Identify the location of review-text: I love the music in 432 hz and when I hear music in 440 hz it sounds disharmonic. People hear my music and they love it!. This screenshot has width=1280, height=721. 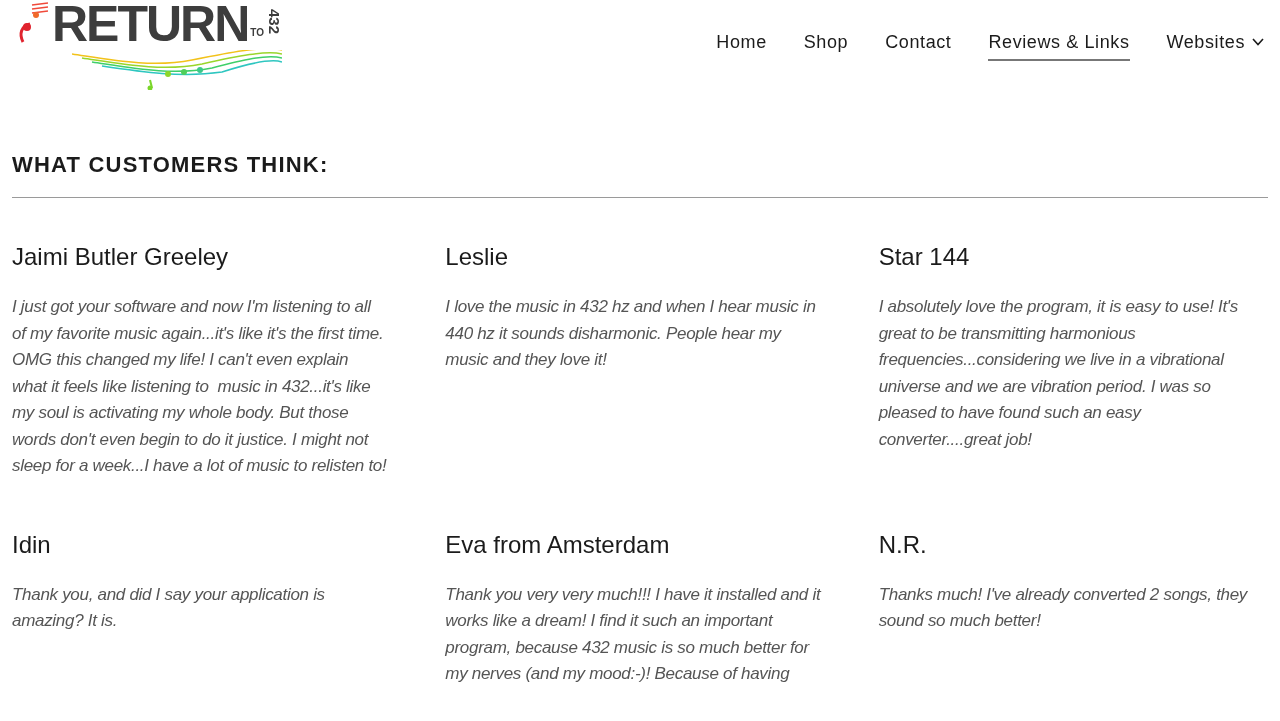
(631, 333).